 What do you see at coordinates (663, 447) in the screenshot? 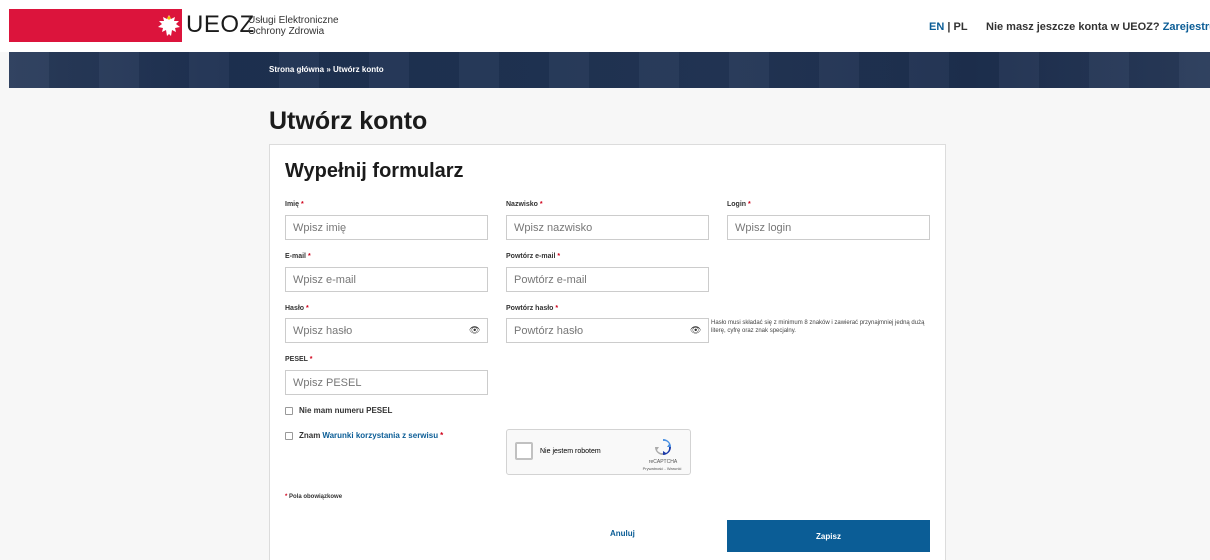
I see `recaptcha-logo-icon` at bounding box center [663, 447].